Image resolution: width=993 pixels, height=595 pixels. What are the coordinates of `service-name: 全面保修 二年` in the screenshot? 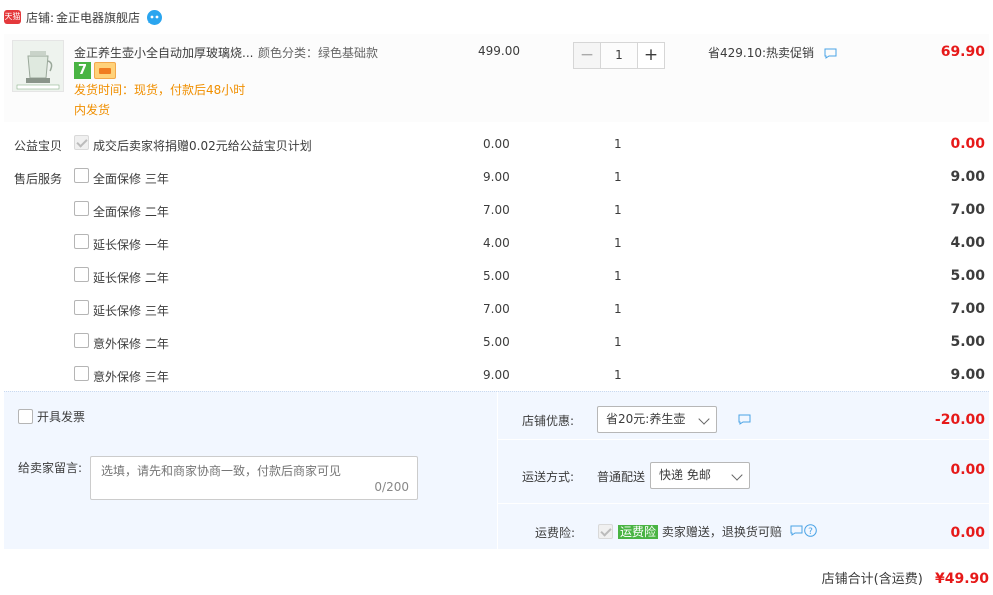 It's located at (131, 211).